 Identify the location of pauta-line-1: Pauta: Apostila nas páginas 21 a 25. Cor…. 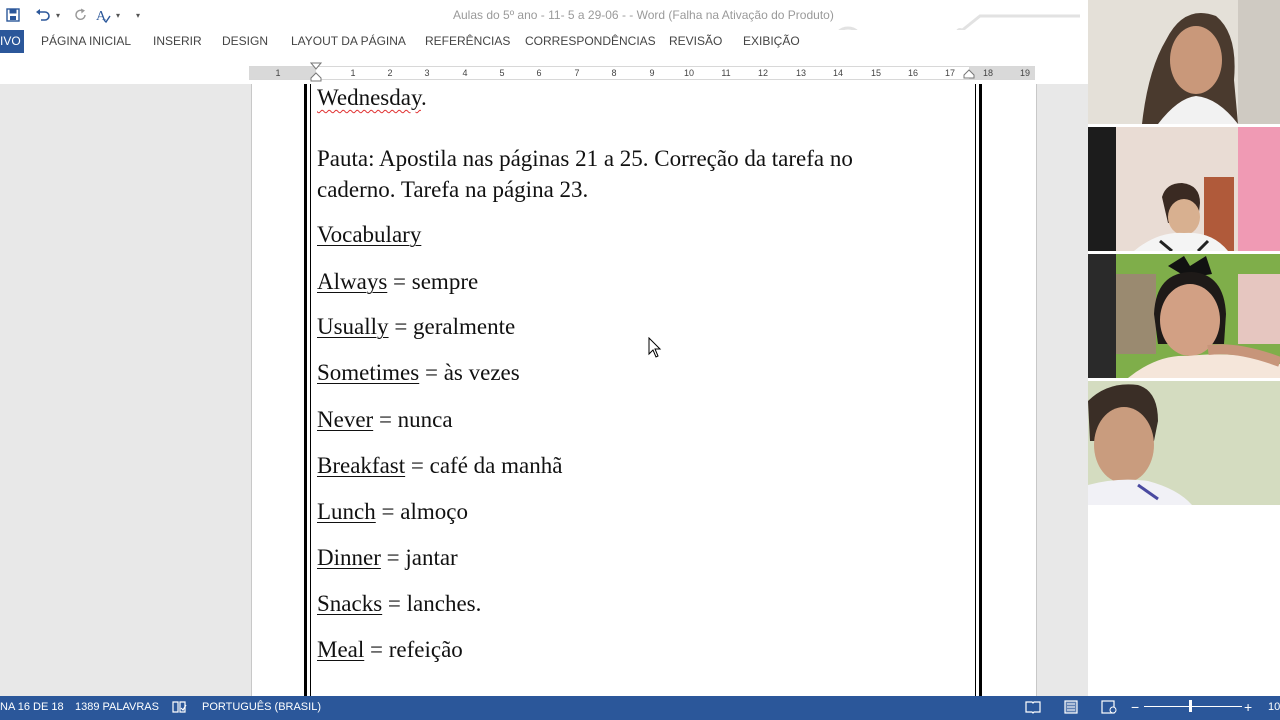
(585, 158).